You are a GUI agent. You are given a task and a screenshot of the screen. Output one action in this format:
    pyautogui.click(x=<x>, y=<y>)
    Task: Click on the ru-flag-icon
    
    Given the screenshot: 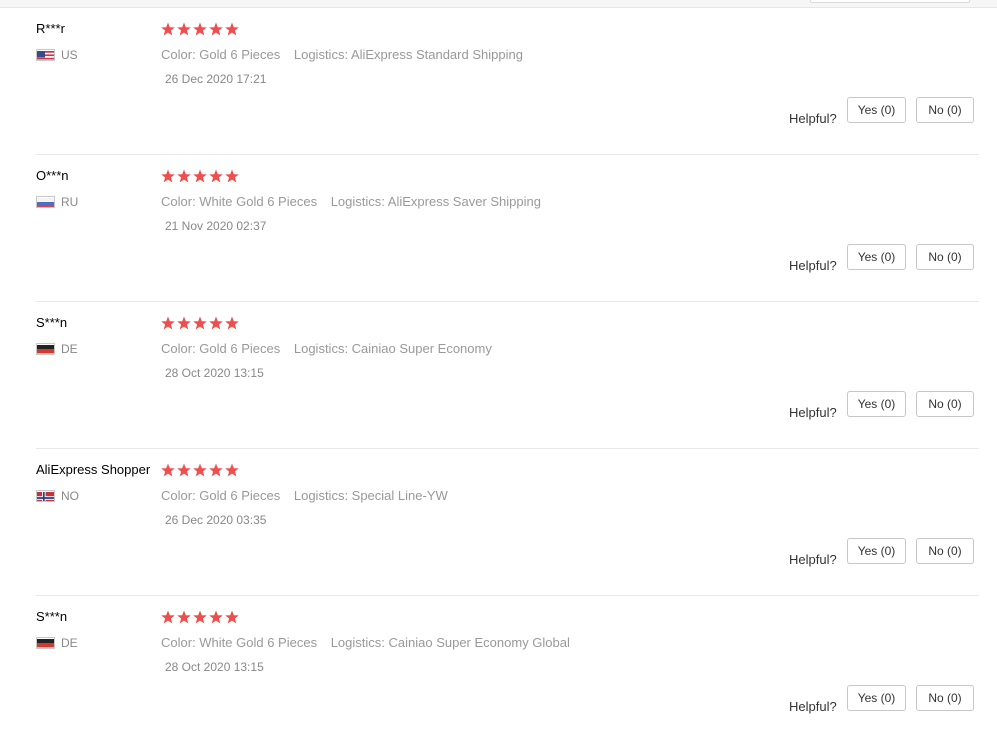 What is the action you would take?
    pyautogui.click(x=45, y=202)
    